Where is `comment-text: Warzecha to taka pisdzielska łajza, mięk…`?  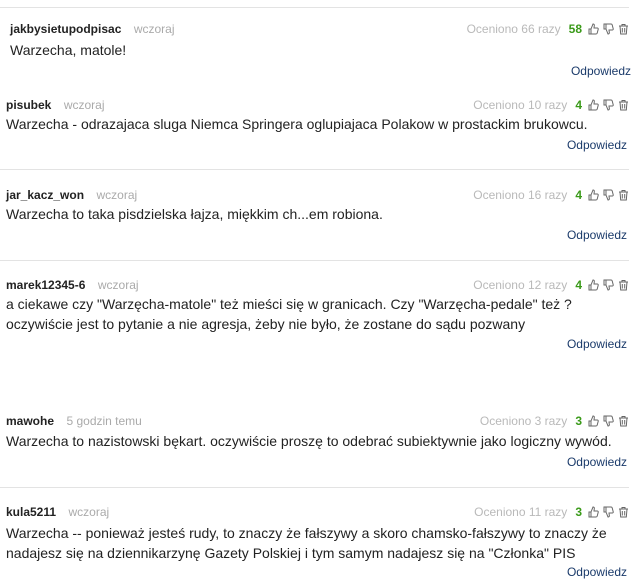
comment-text: Warzecha to taka pisdzielska łajza, mięk… is located at coordinates (194, 214).